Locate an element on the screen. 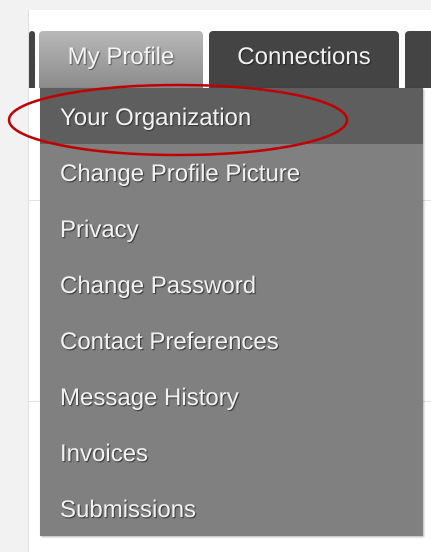 This screenshot has width=431, height=552. tab: Connections is located at coordinates (304, 59).